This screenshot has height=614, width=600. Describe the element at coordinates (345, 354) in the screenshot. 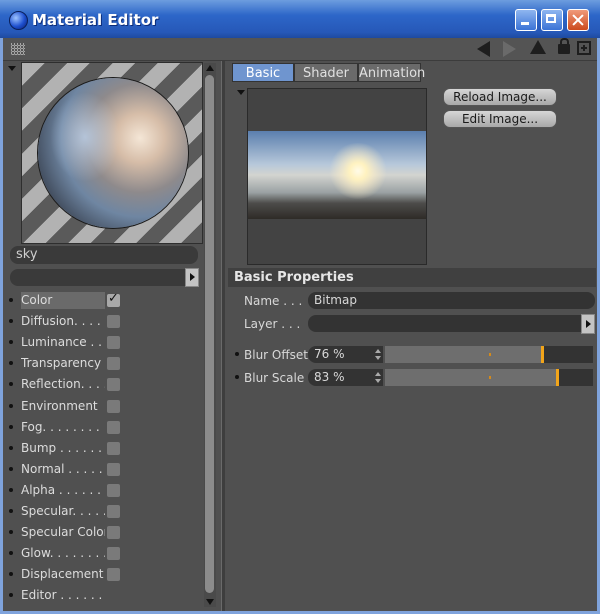

I see `blur-offset-input: 76 %` at that location.